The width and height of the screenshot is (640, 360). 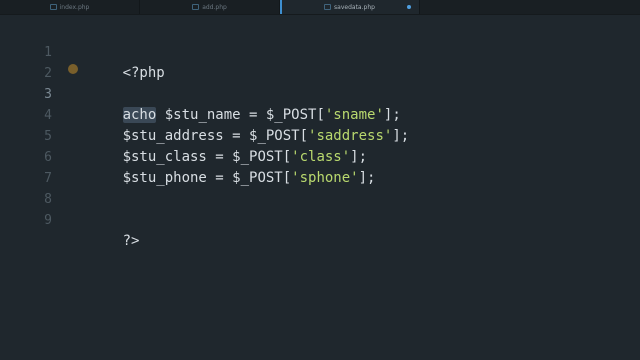 I want to click on tab-add-php: add.php, so click(x=210, y=7).